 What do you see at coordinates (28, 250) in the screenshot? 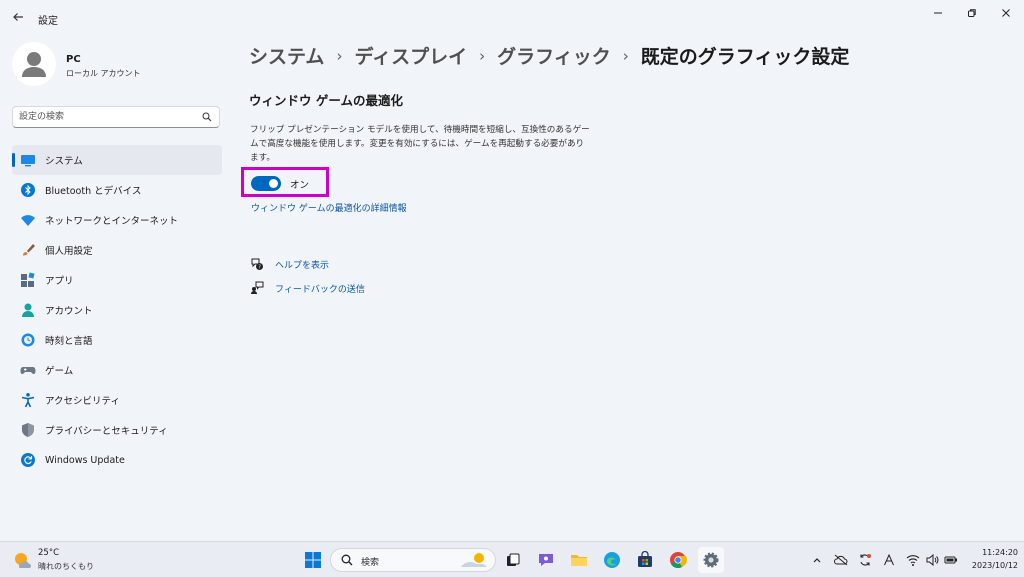
I see `brush-icon` at bounding box center [28, 250].